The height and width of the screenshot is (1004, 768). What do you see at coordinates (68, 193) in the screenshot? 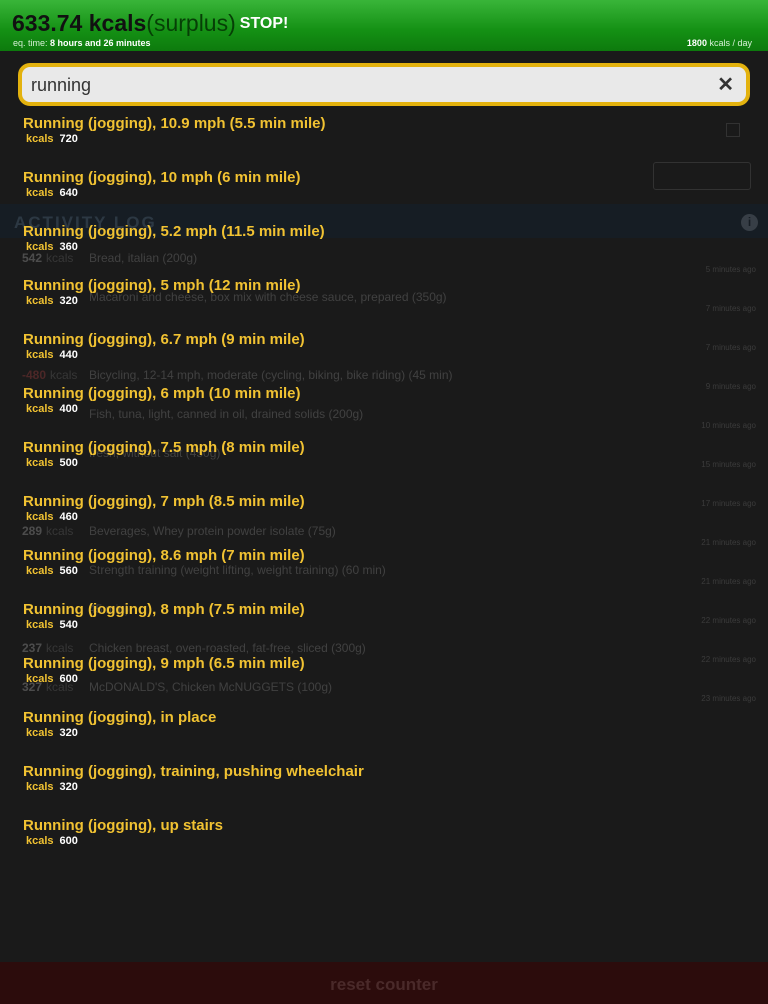
I see `kcal-value: 640` at bounding box center [68, 193].